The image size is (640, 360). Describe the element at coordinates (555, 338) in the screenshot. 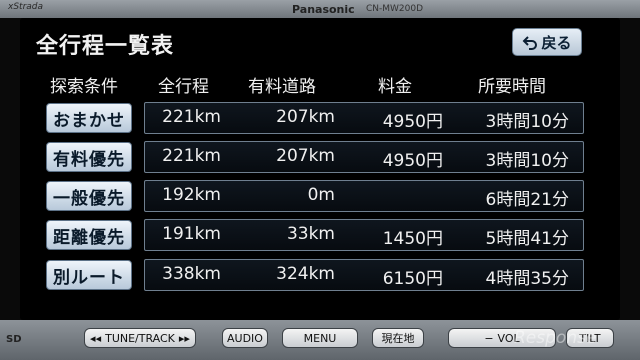

I see `watermark: Response` at that location.